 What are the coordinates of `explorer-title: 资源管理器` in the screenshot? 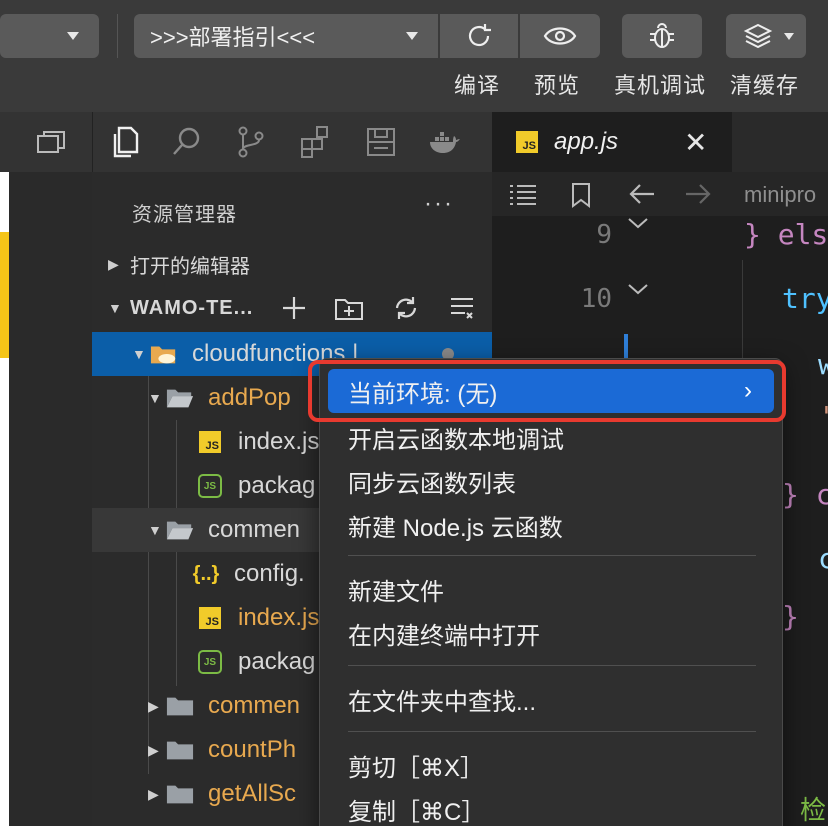 It's located at (184, 215).